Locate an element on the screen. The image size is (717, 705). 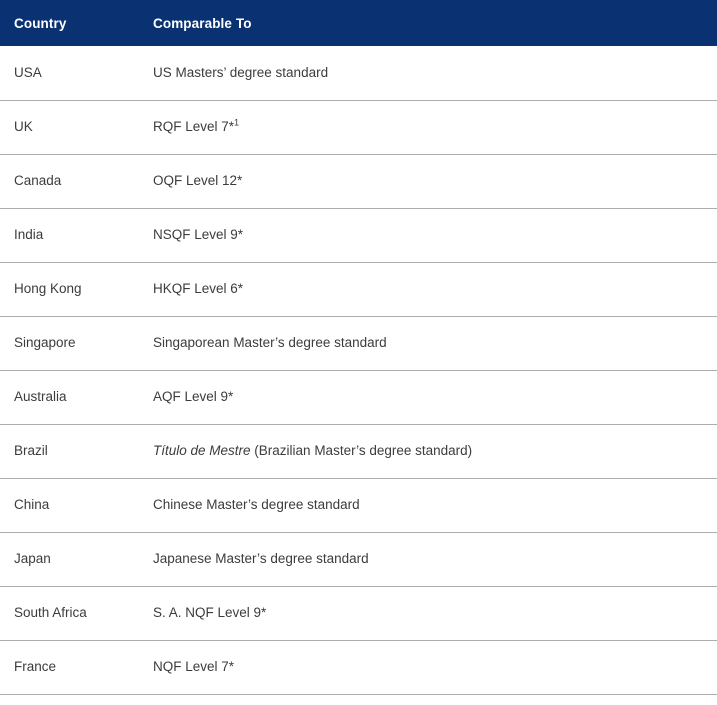
cell-comparable-to: RQF Level 7*1 is located at coordinates (435, 127).